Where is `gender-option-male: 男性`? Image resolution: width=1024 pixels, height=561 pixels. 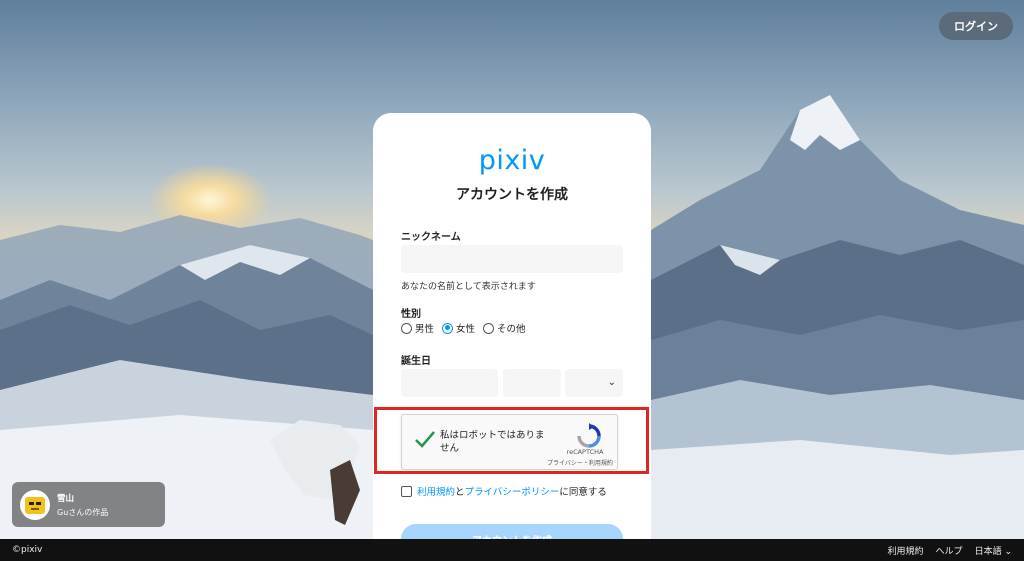
gender-option-male: 男性 is located at coordinates (417, 328).